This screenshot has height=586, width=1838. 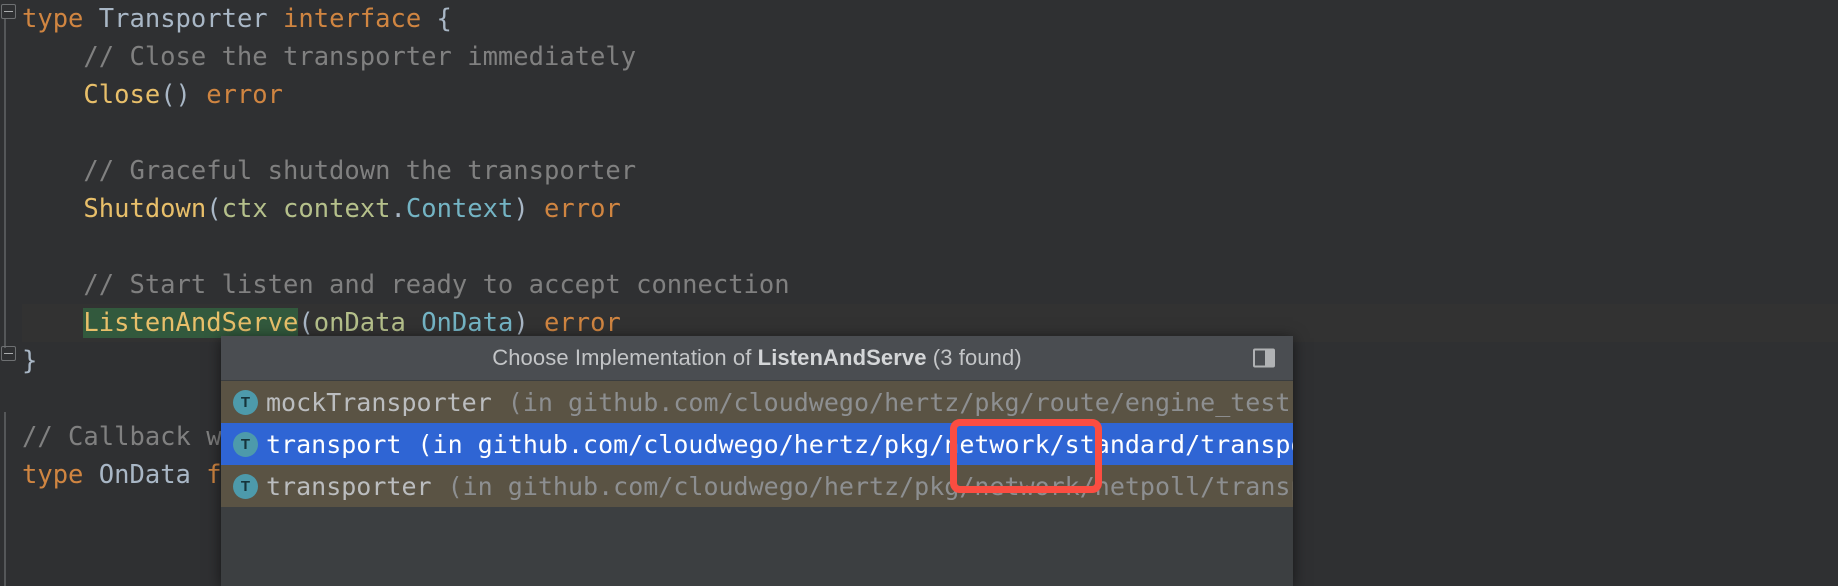 What do you see at coordinates (334, 444) in the screenshot?
I see `implementation-name: transport` at bounding box center [334, 444].